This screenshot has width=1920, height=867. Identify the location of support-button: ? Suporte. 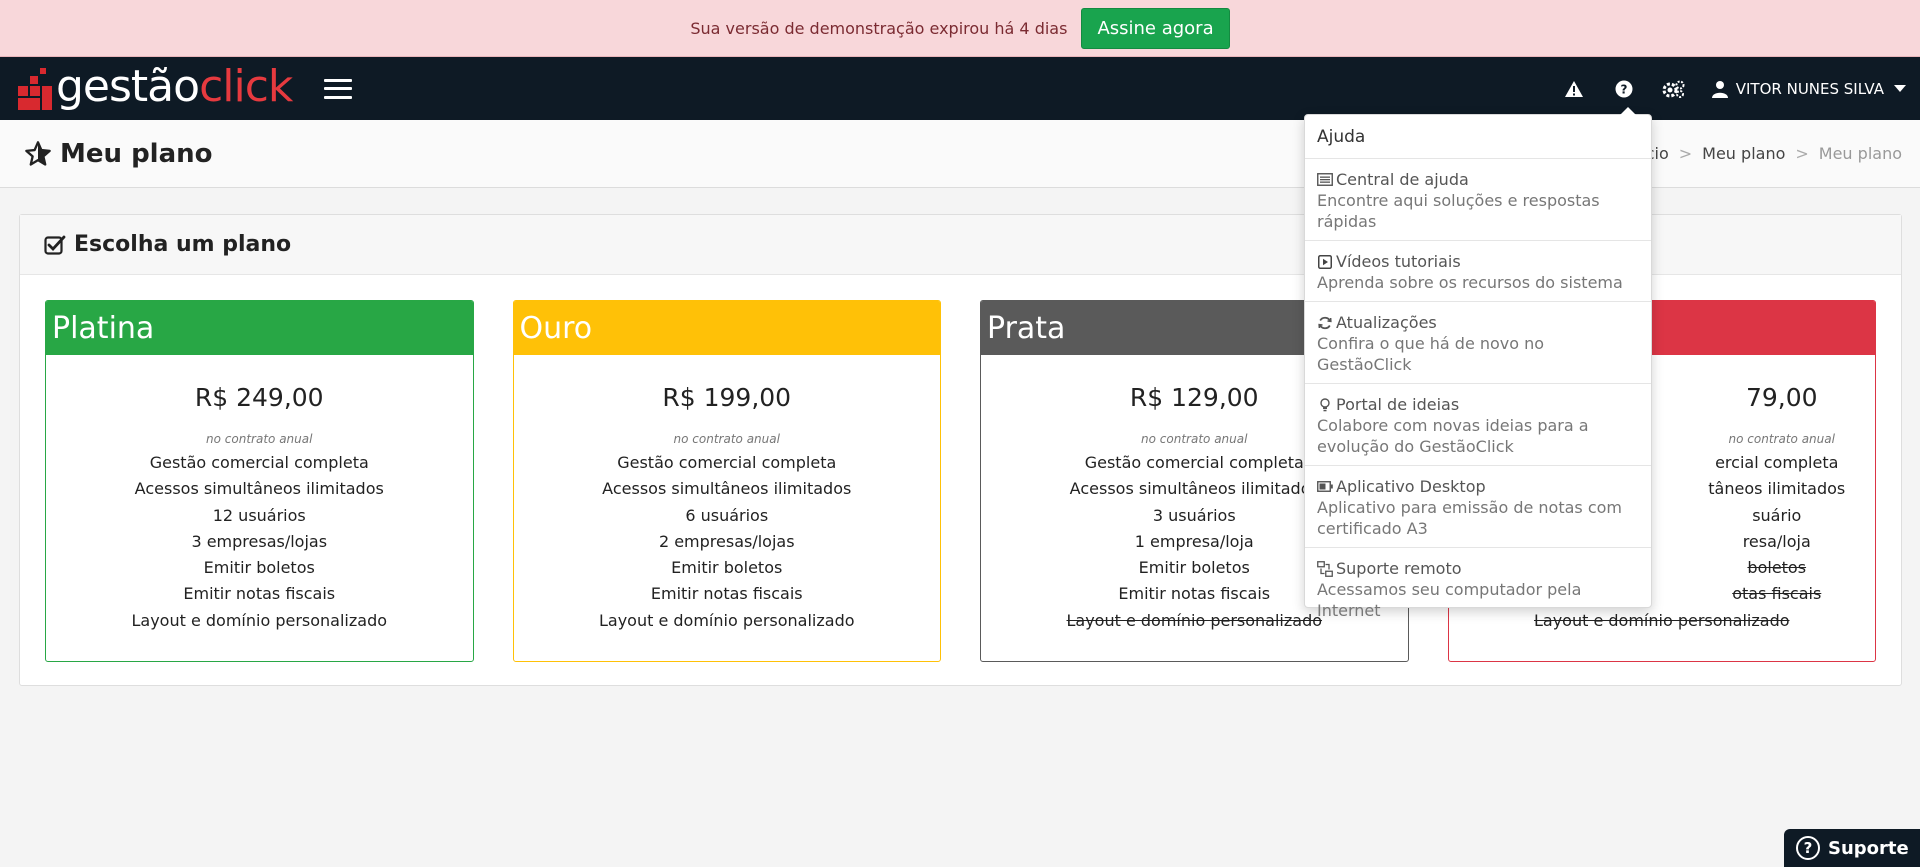
(1852, 848).